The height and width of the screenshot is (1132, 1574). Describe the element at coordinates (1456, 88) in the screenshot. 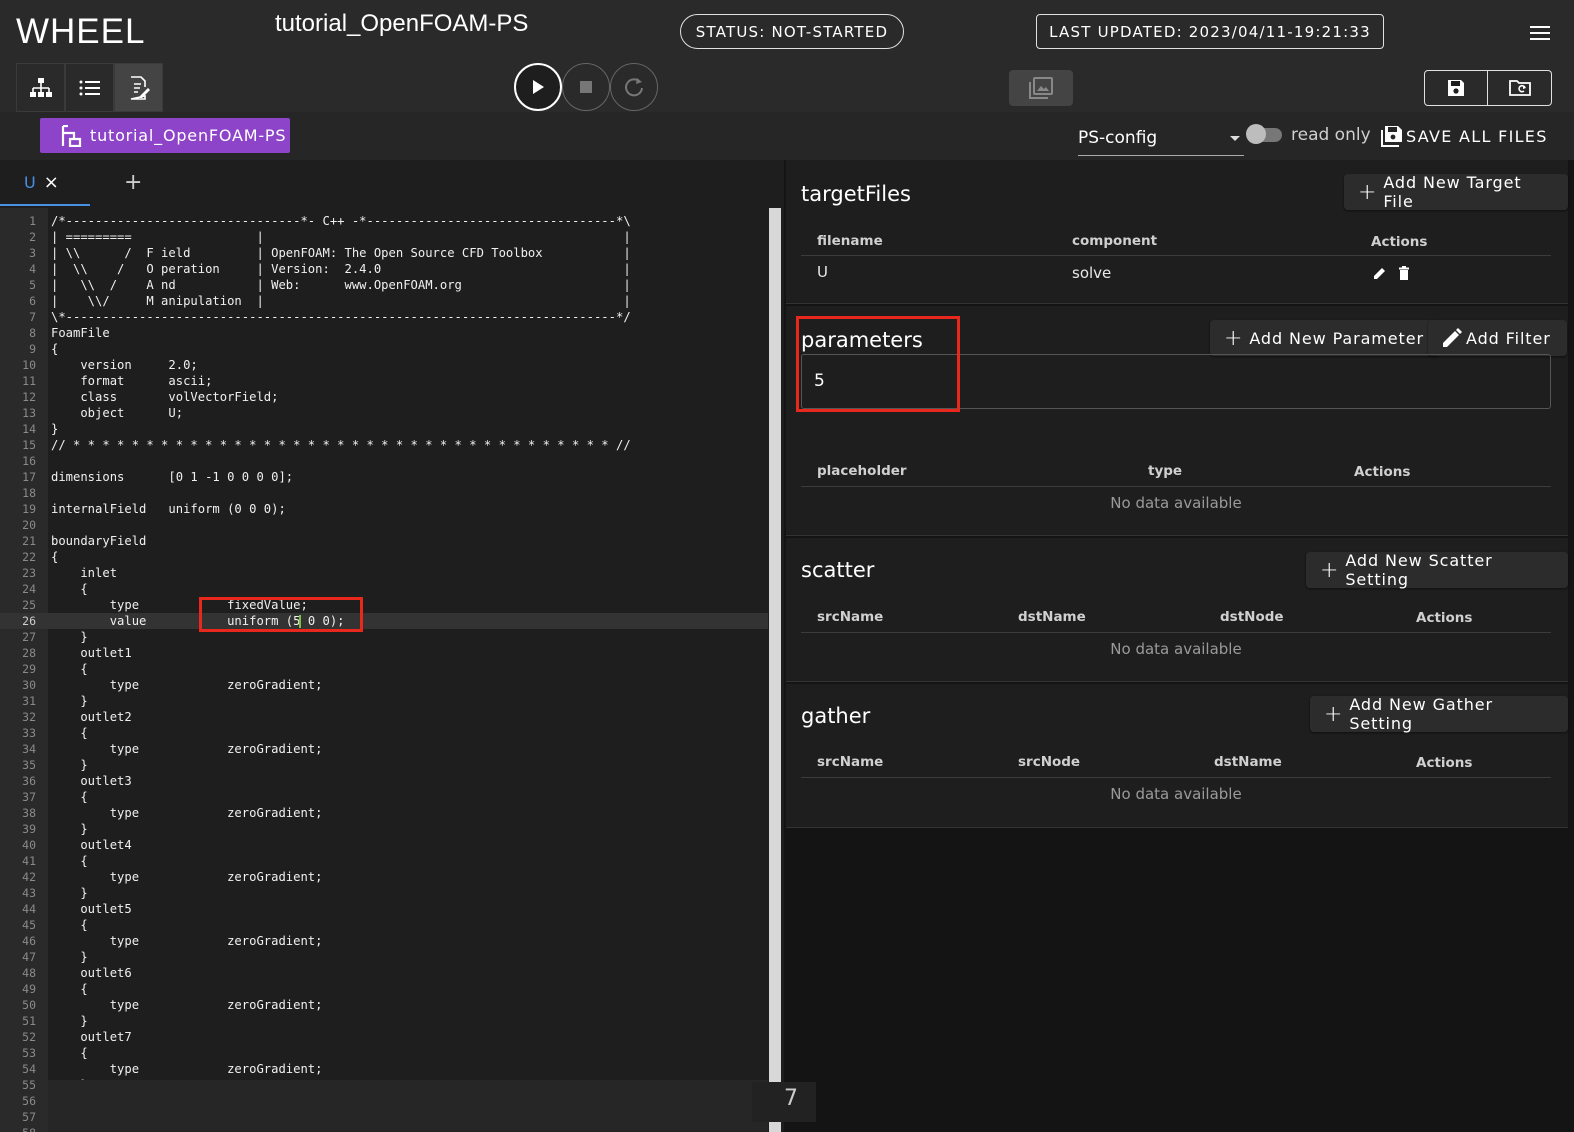

I see `save-project-button` at that location.